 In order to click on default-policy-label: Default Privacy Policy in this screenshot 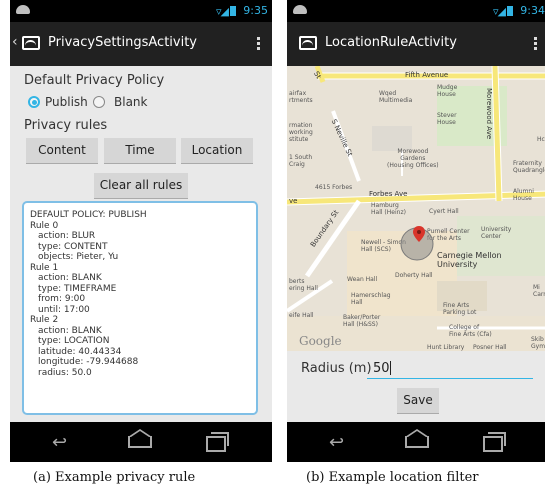, I will do `click(94, 80)`.